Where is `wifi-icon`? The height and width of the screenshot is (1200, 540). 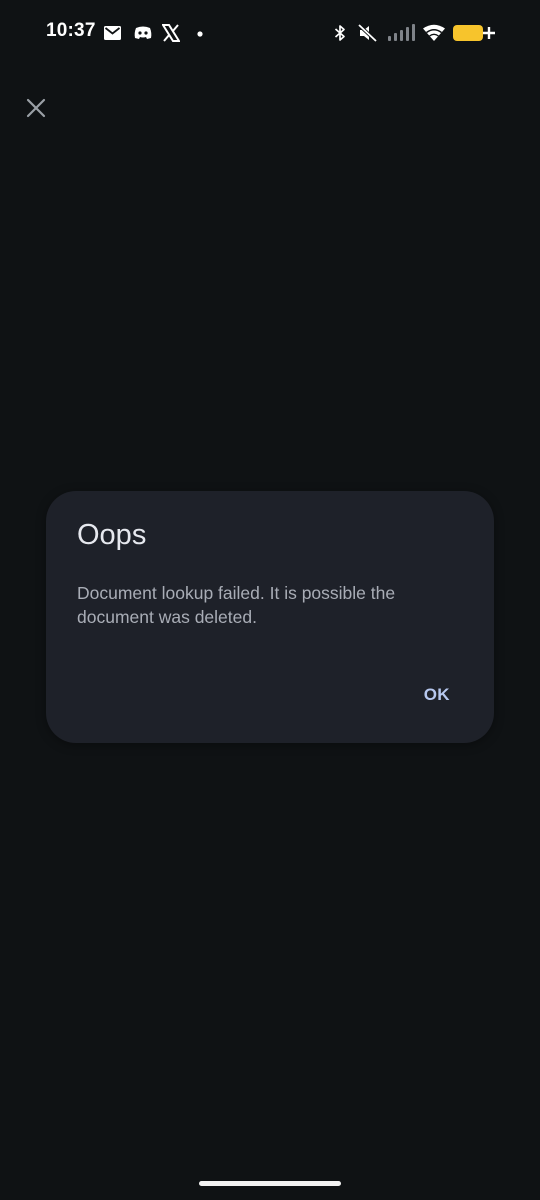
wifi-icon is located at coordinates (434, 32).